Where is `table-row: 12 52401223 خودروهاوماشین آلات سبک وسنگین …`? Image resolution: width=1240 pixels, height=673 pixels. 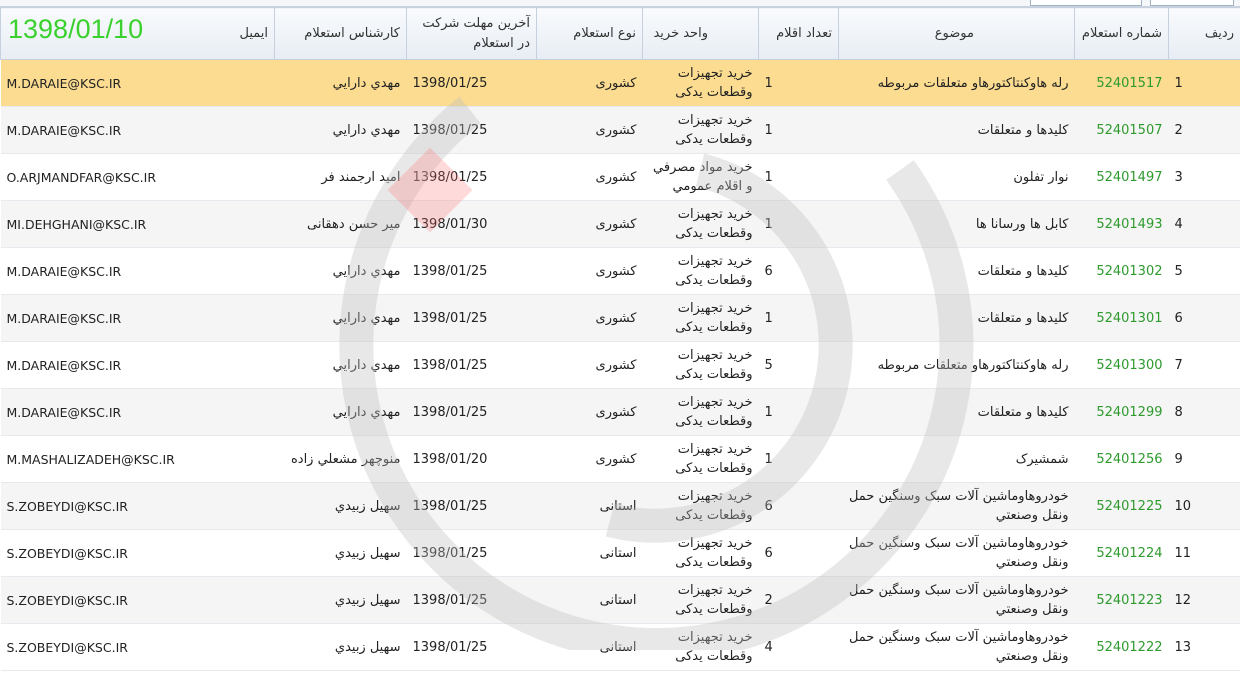
table-row: 12 52401223 خودروهاوماشین آلات سبک وسنگین … is located at coordinates (620, 600).